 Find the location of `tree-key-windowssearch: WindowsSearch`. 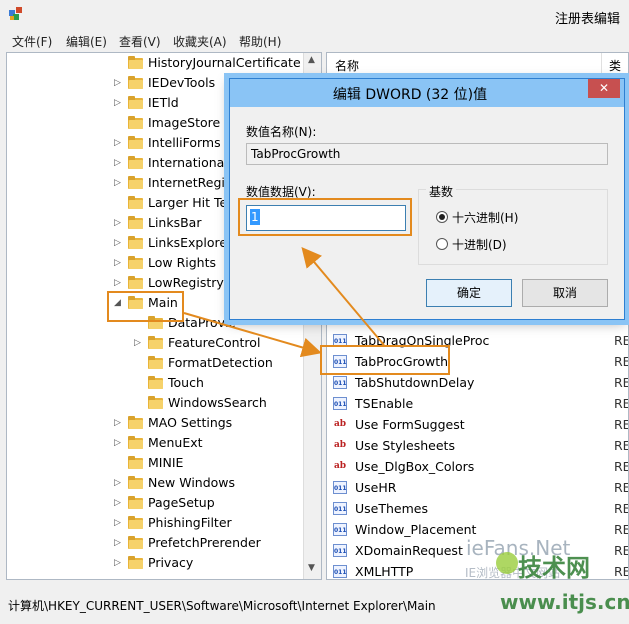

tree-key-windowssearch: WindowsSearch is located at coordinates (156, 403).